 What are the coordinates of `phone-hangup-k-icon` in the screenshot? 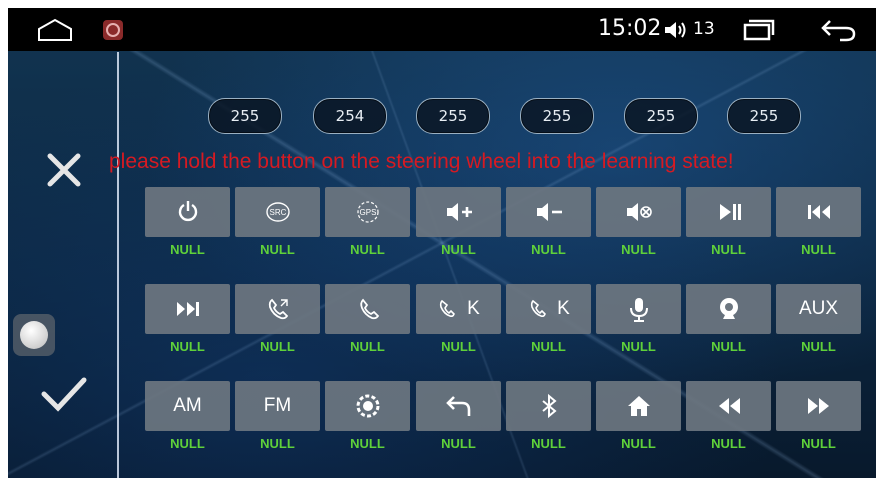 It's located at (539, 308).